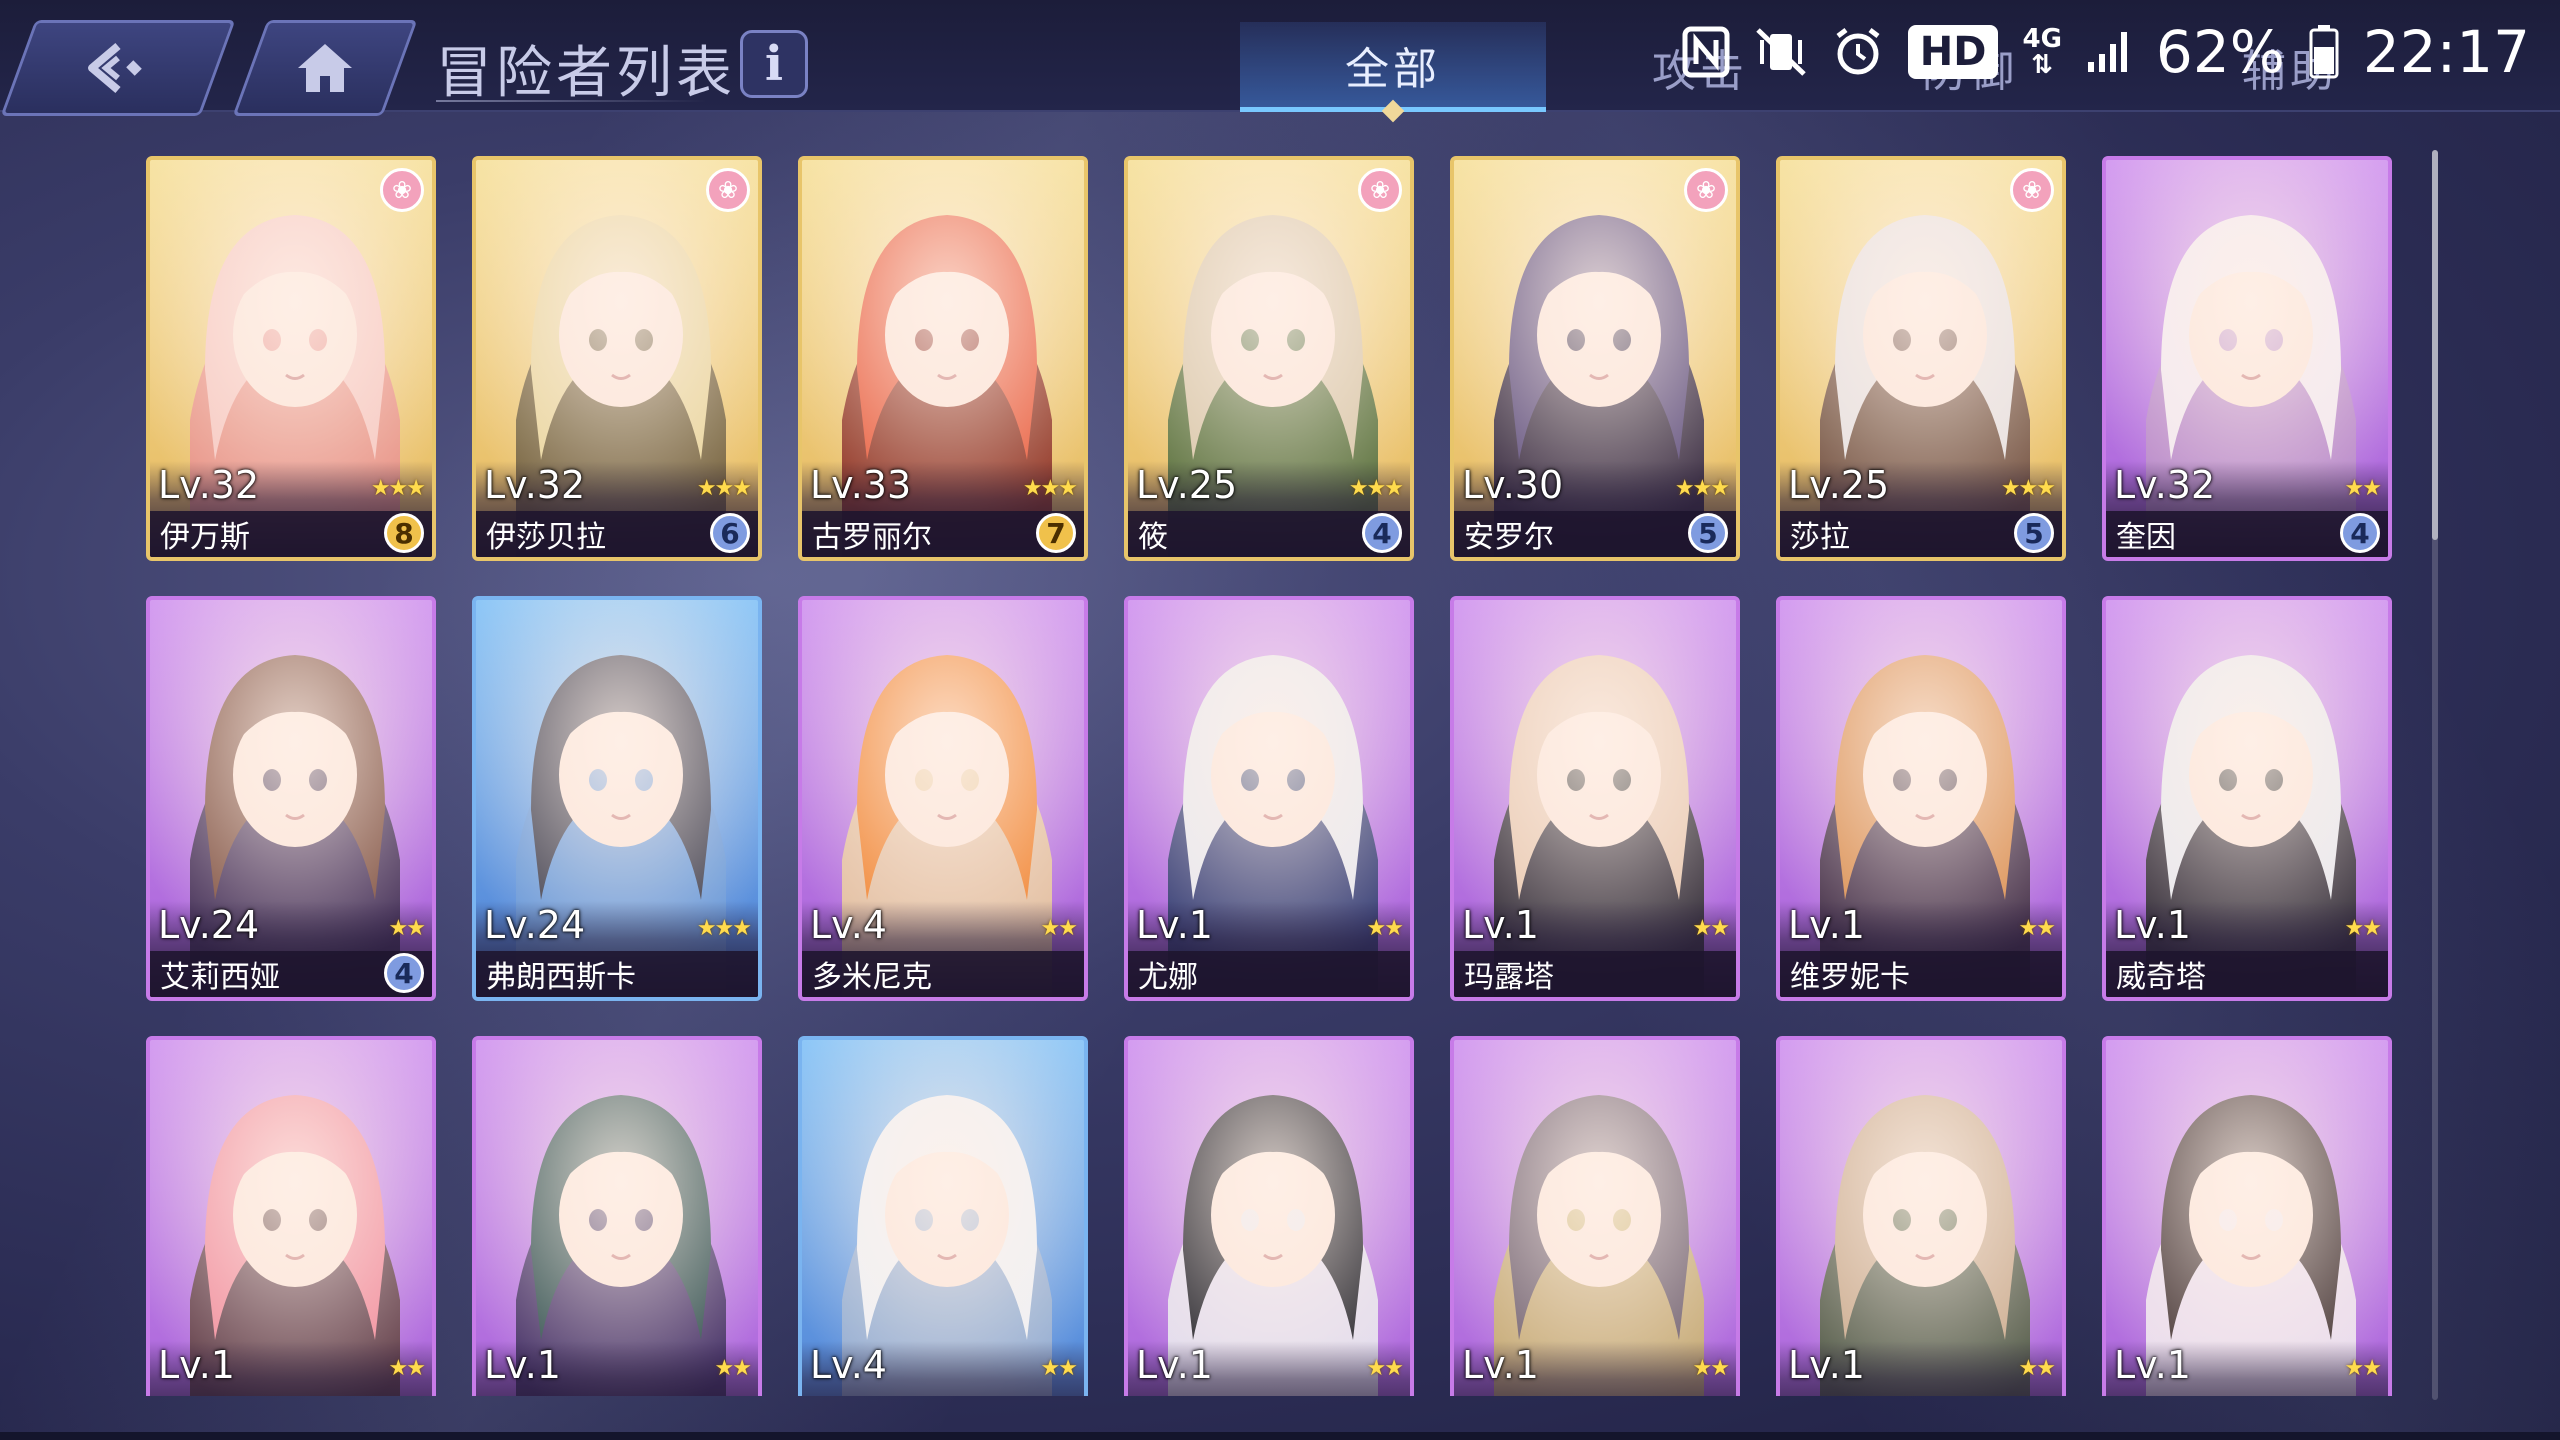  I want to click on network-indicator: 4G ⇅, so click(2041, 52).